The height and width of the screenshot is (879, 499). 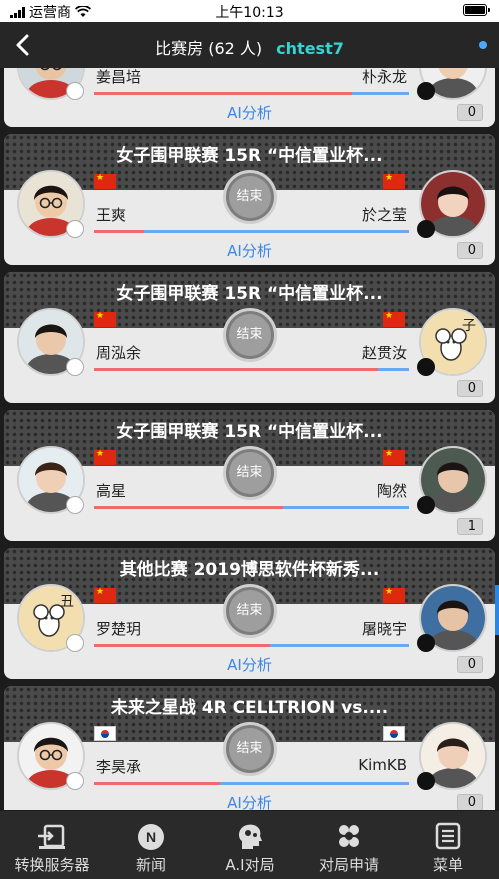 I want to click on viewer-count-badge: 1, so click(x=470, y=526).